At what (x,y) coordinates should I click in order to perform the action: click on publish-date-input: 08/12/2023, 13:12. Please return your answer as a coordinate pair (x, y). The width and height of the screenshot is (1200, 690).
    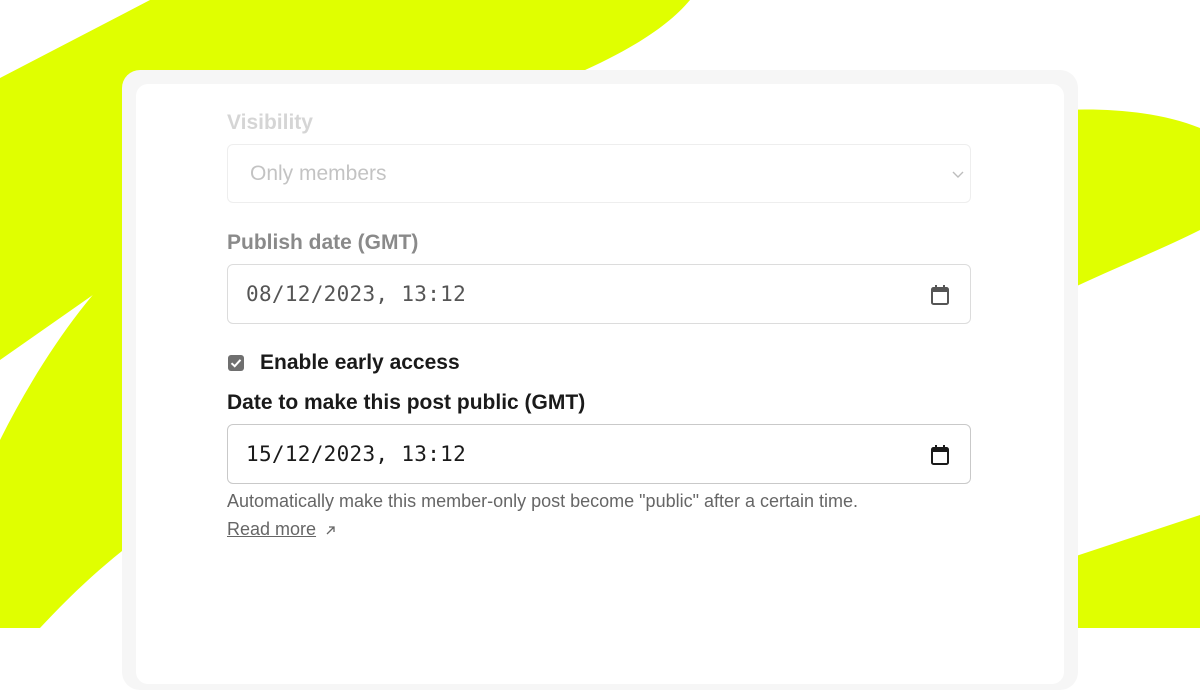
    Looking at the image, I should click on (599, 294).